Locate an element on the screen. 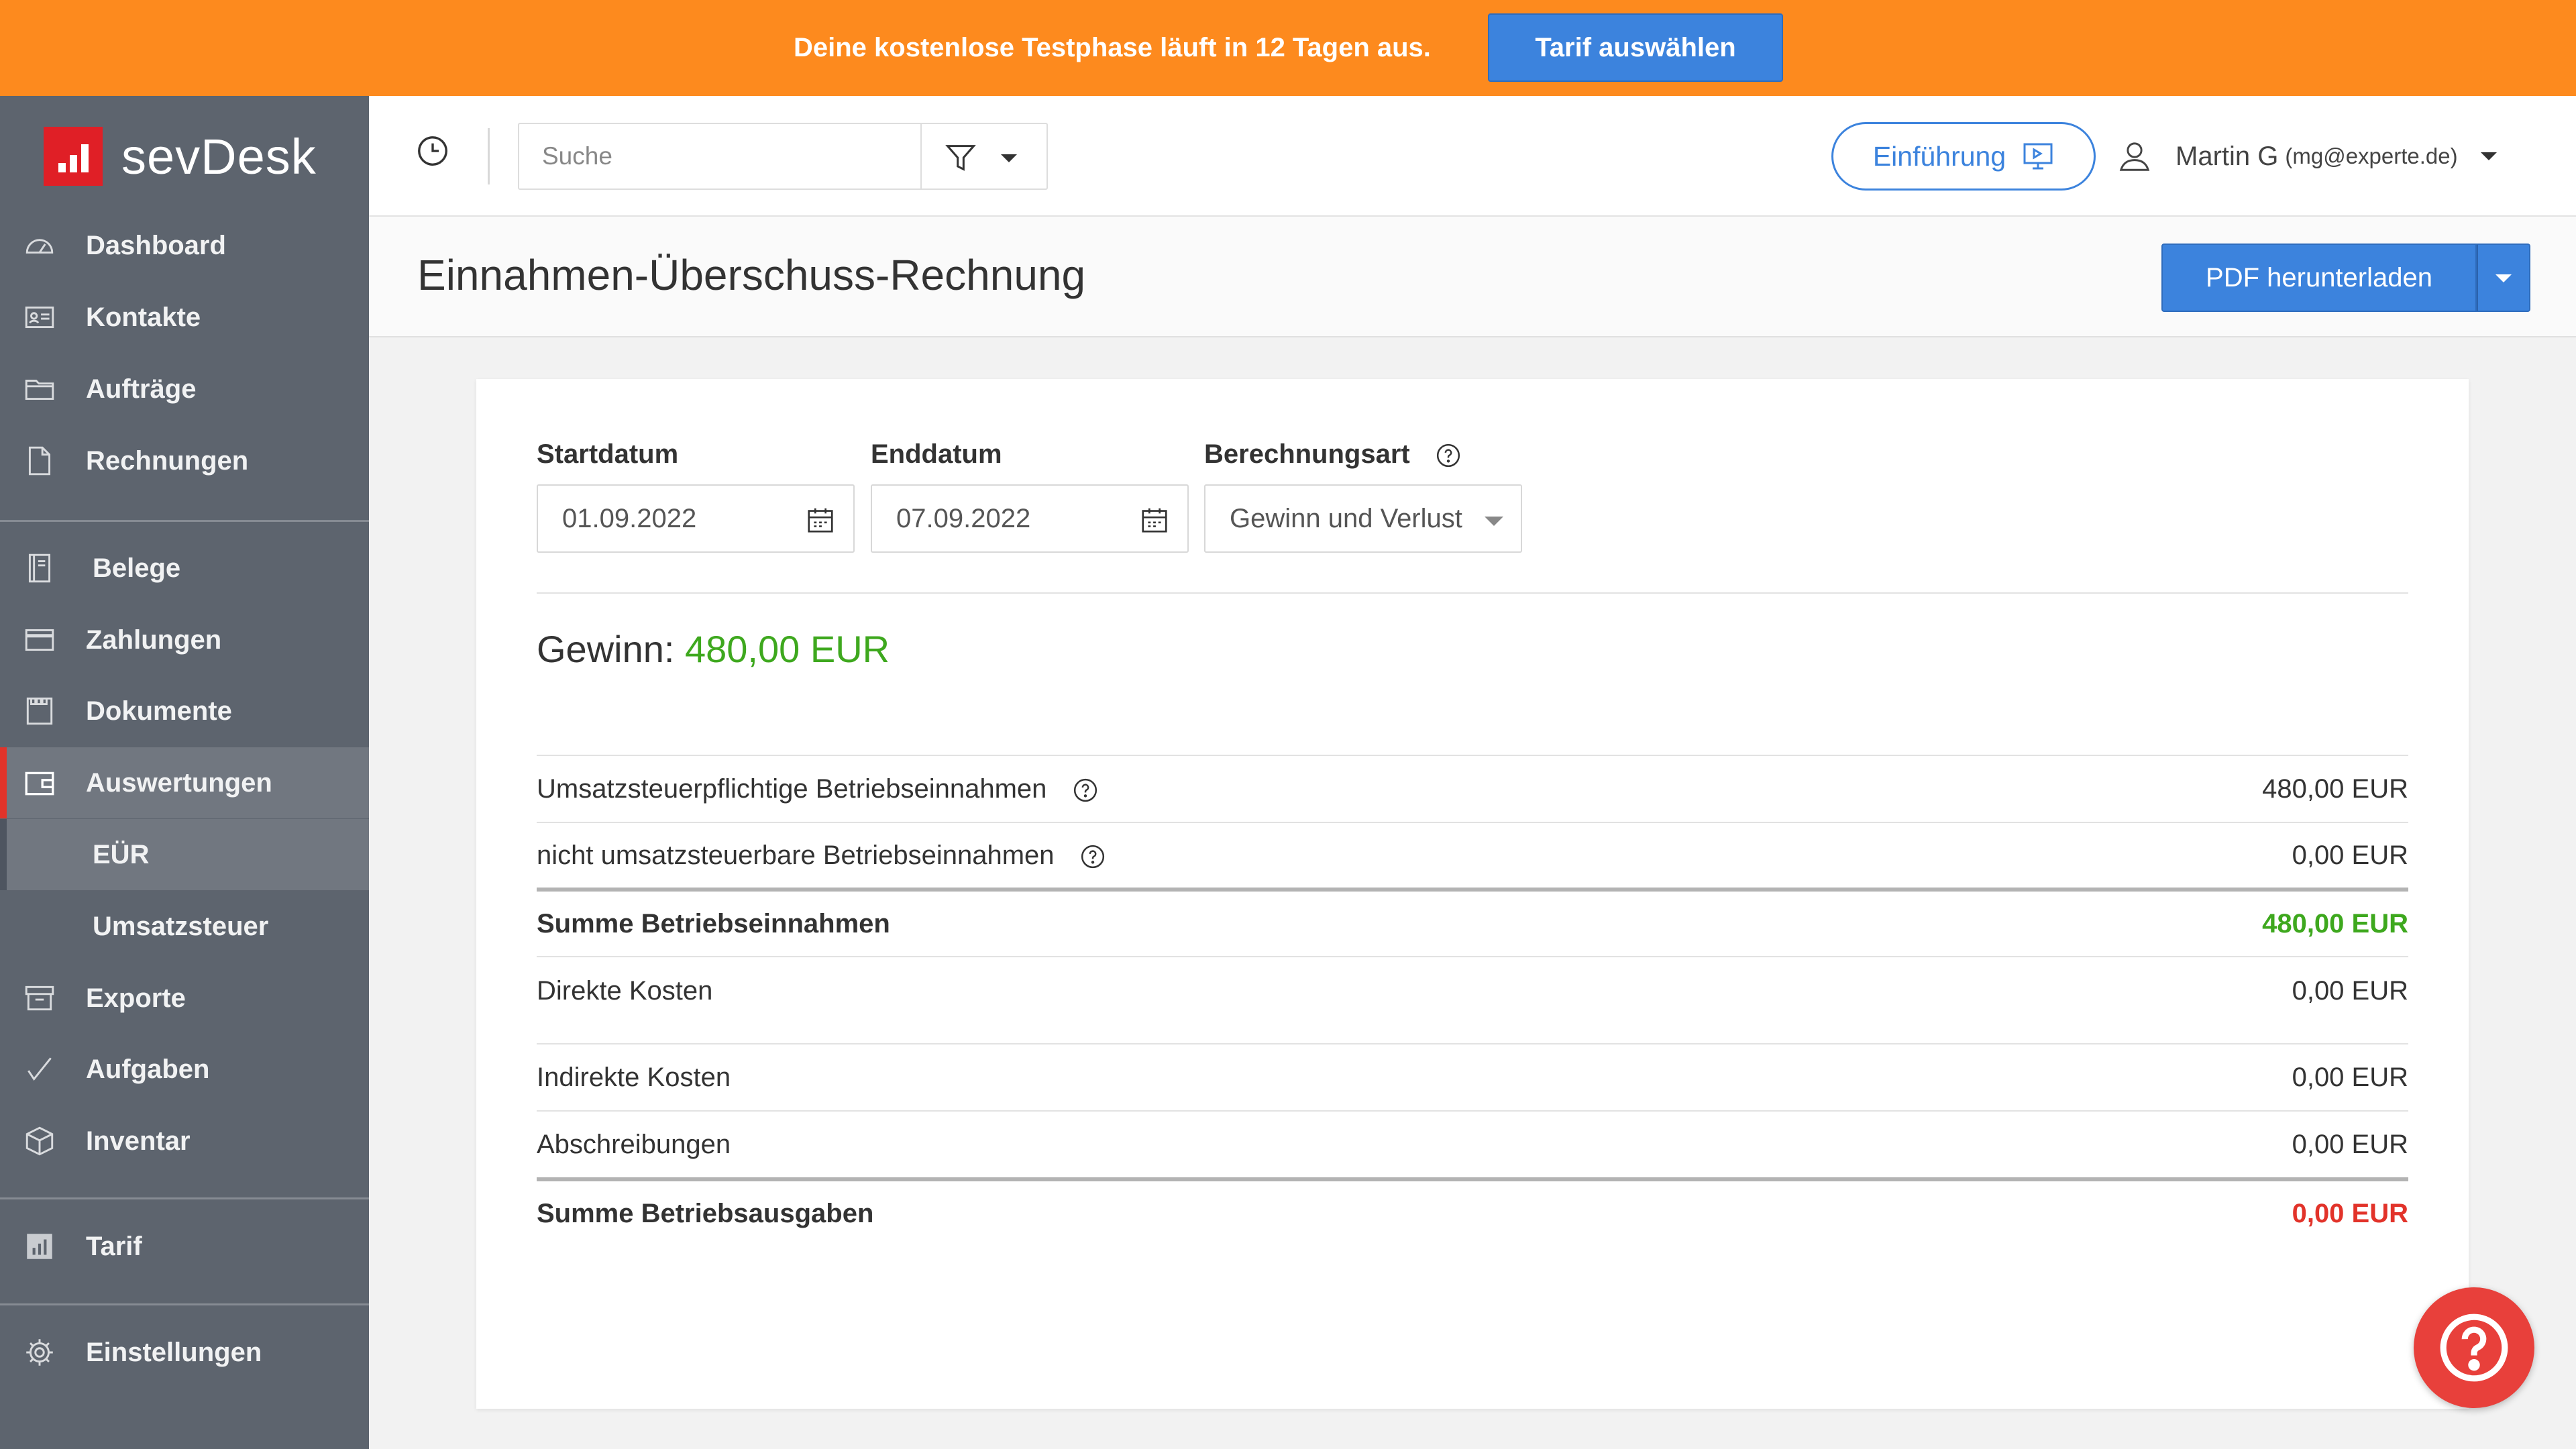  table-row: Direkte Kosten 0,00 EUR is located at coordinates (1472, 990).